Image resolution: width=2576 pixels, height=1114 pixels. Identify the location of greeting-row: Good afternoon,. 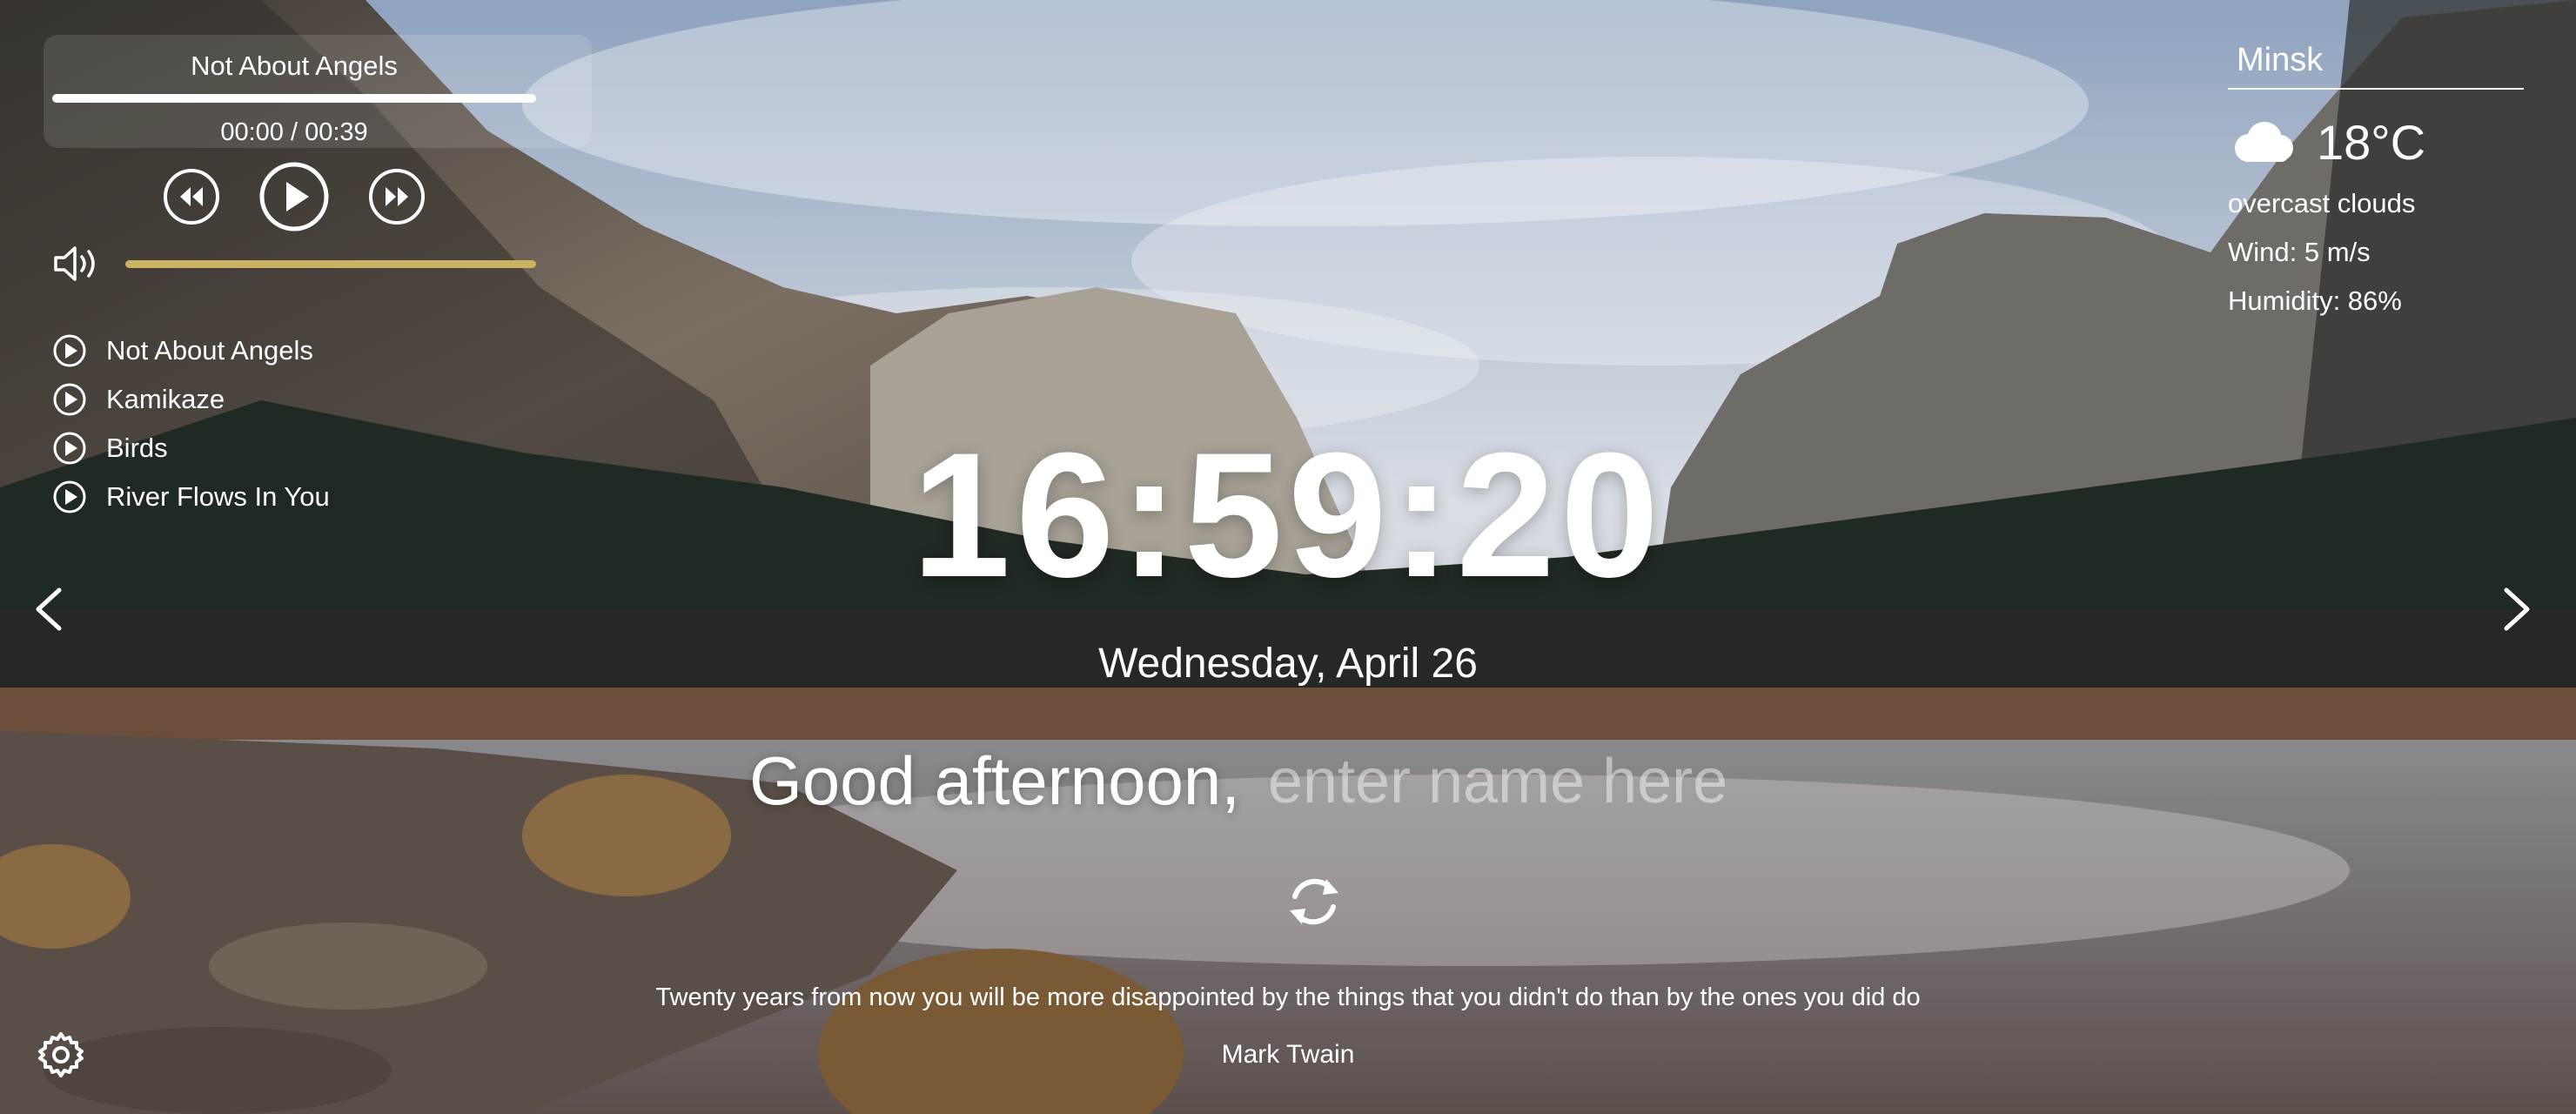
(1288, 782).